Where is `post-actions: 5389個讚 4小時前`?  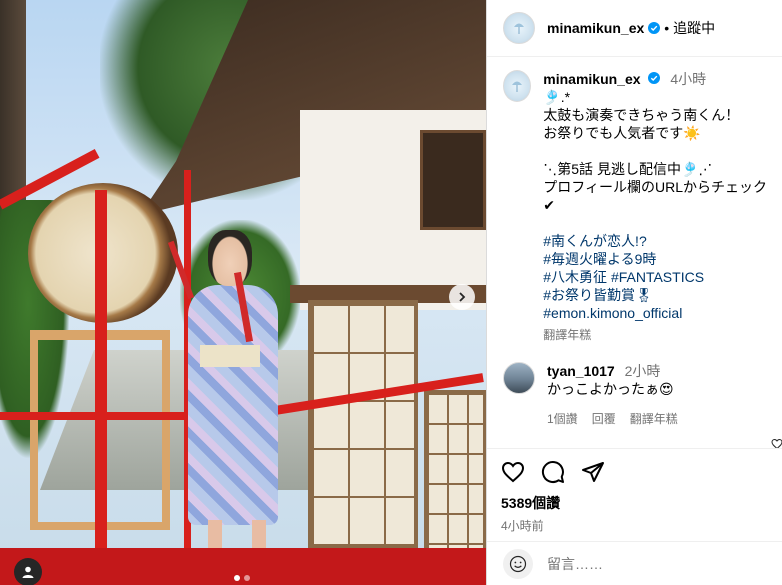
post-actions: 5389個讚 4小時前 is located at coordinates (634, 491).